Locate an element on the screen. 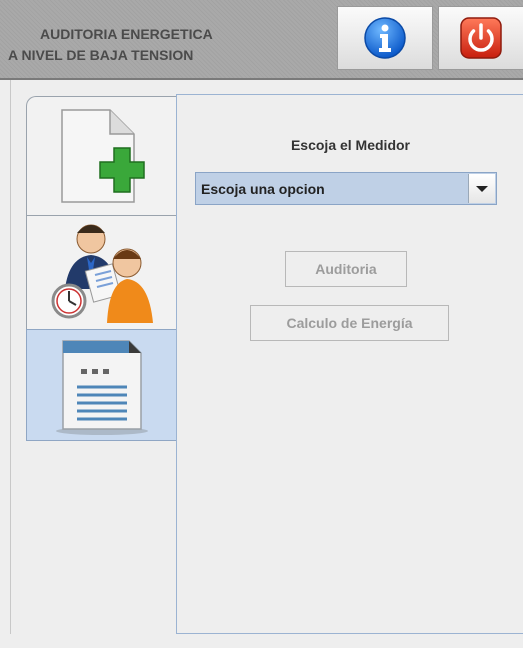 The width and height of the screenshot is (523, 648). report-document-icon is located at coordinates (101, 387).